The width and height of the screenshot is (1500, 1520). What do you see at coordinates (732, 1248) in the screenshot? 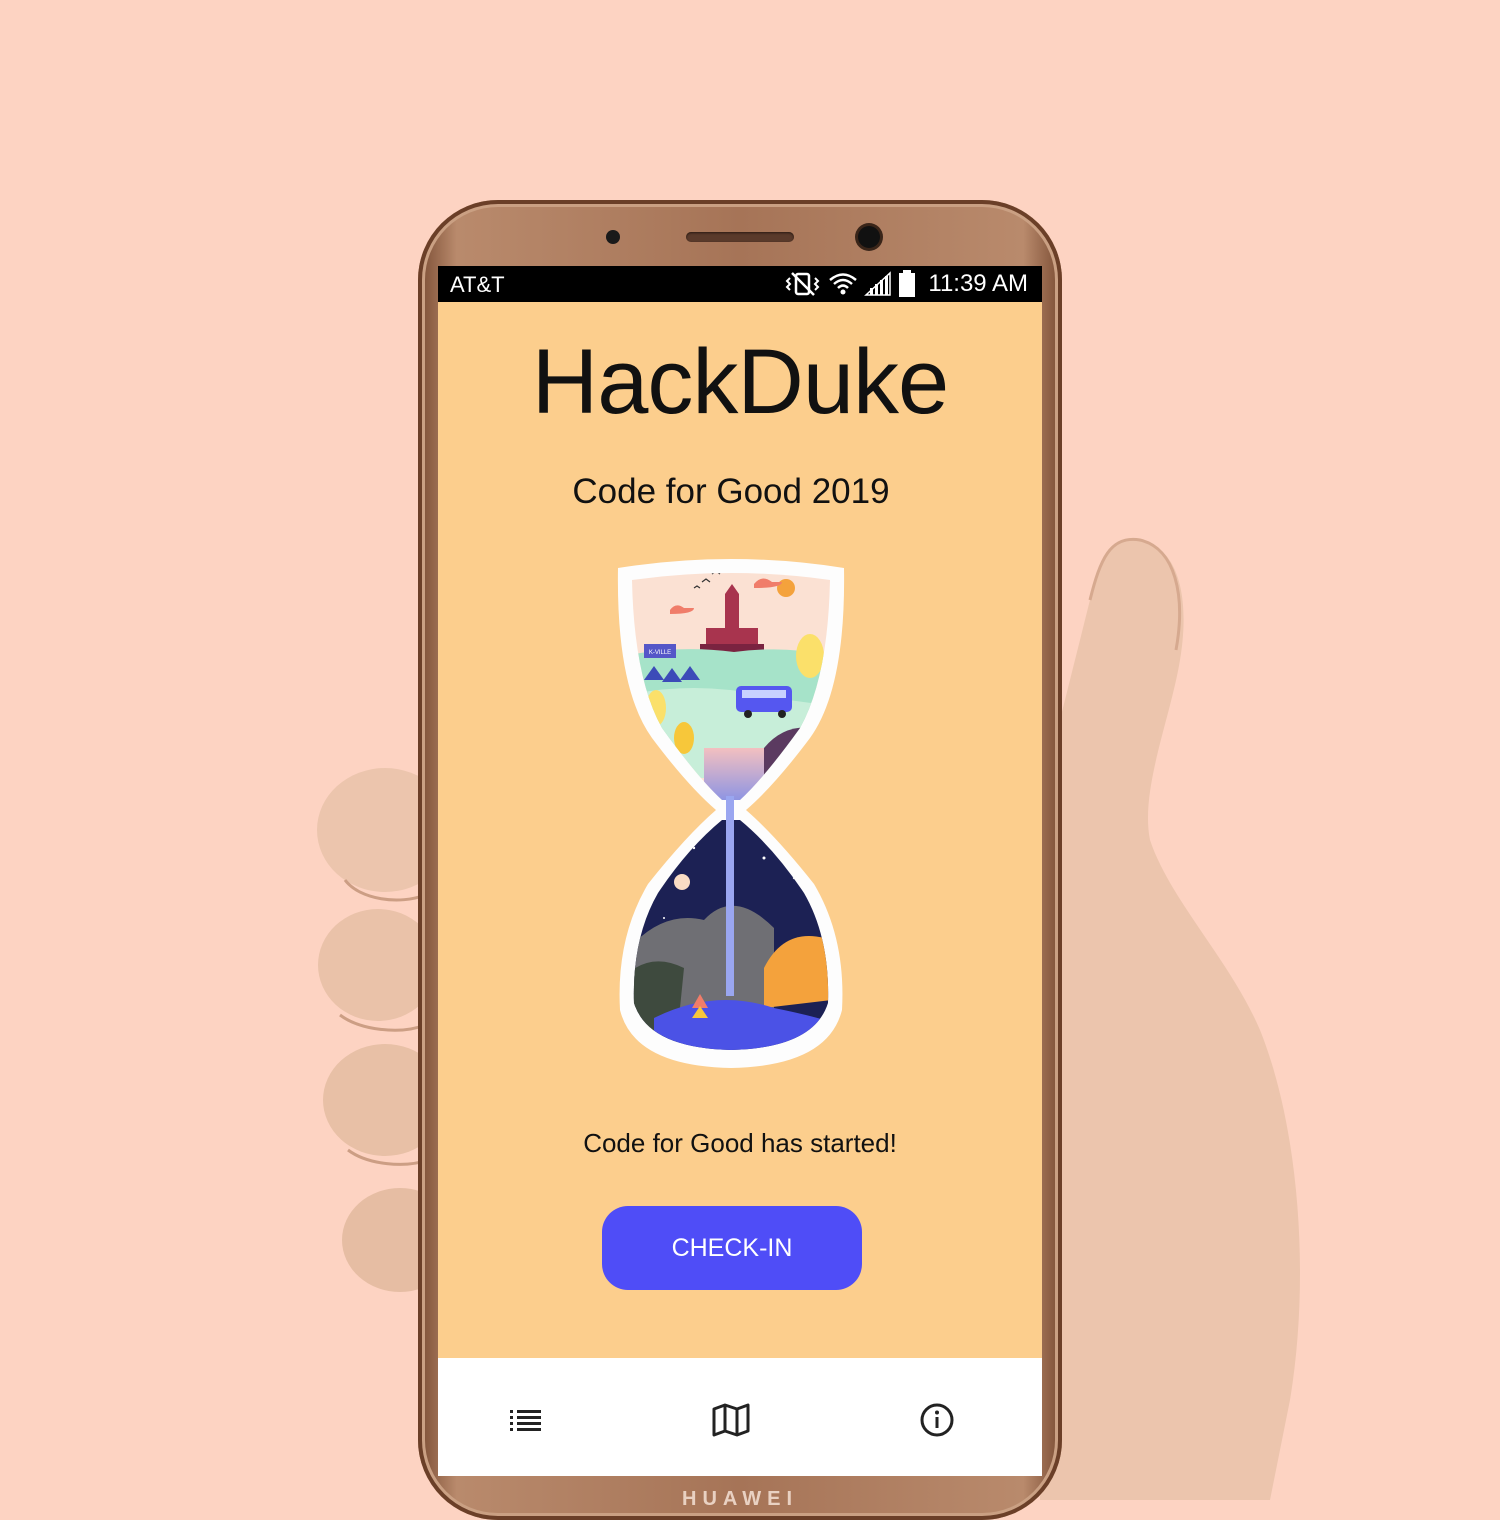
I see `check-in-button: CHECK-IN` at bounding box center [732, 1248].